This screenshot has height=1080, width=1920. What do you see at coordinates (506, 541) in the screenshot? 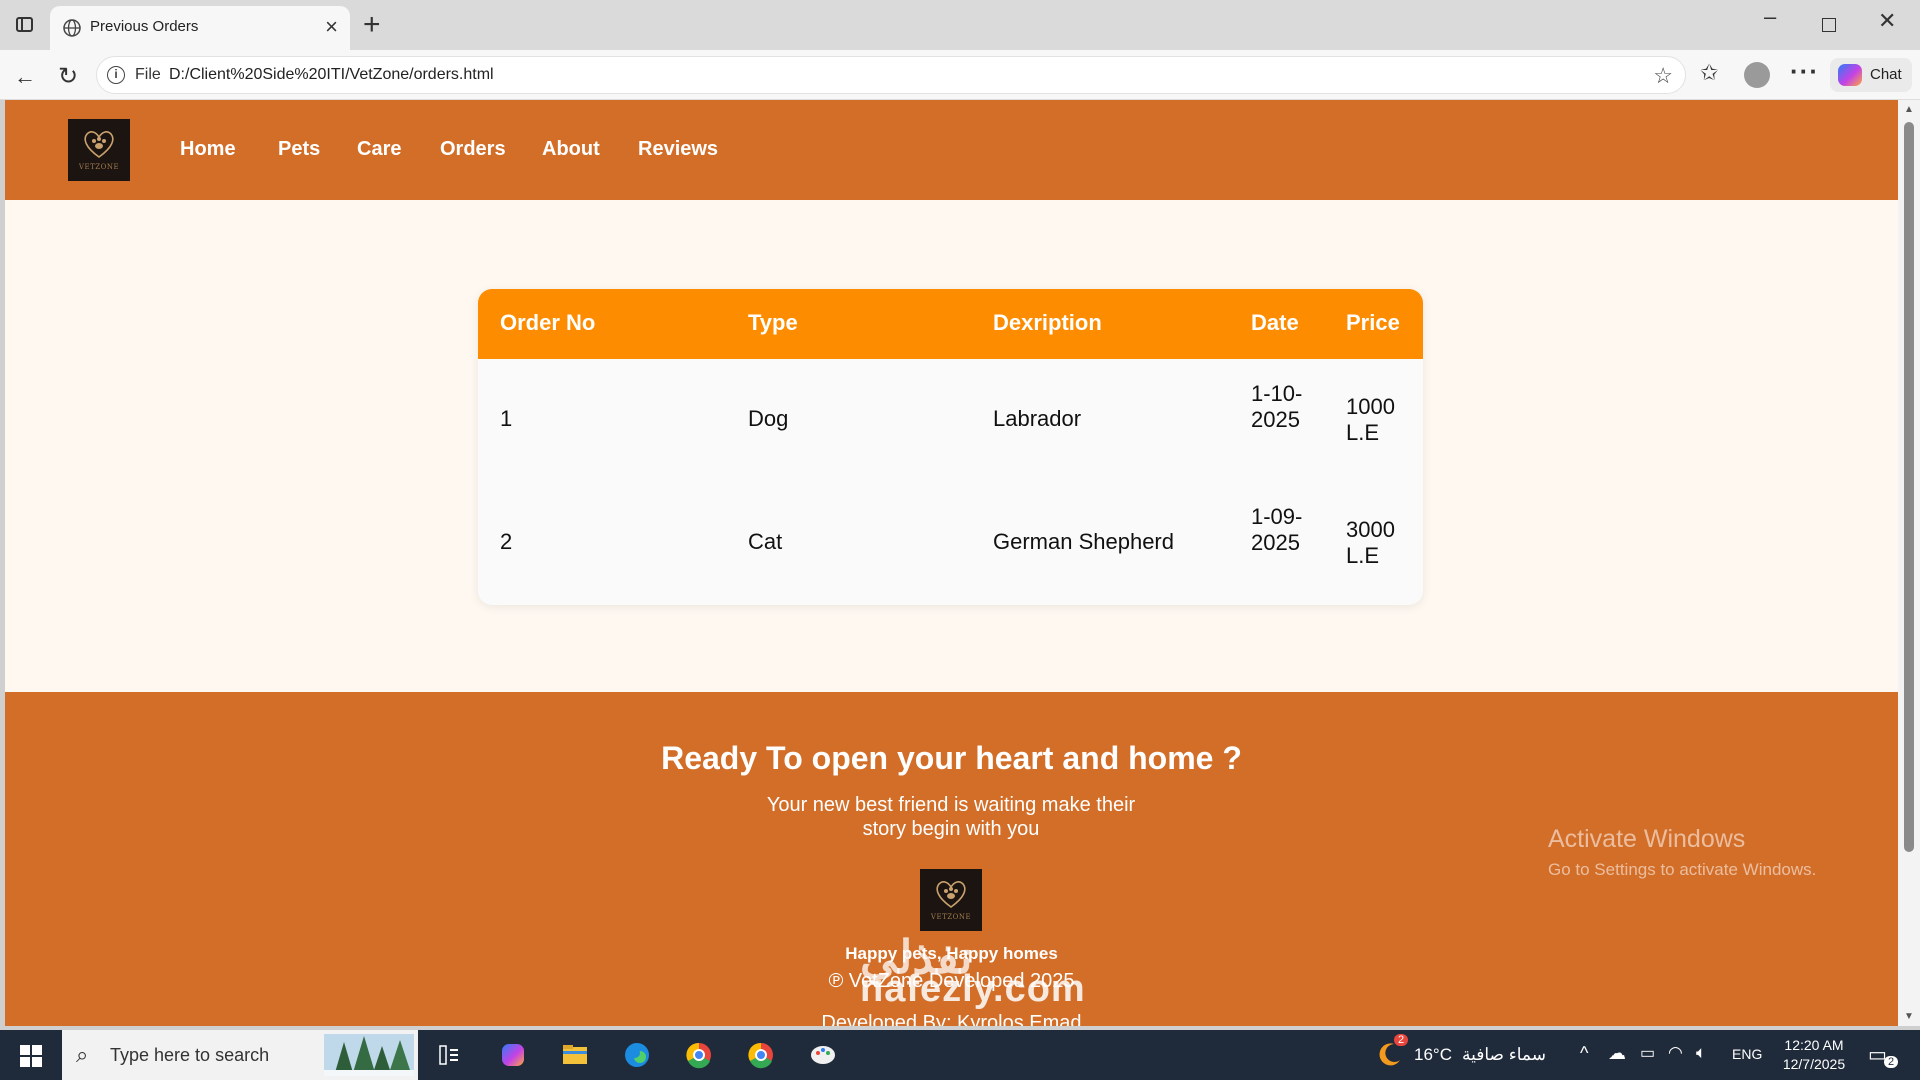
I see `cell-order-no: 2` at bounding box center [506, 541].